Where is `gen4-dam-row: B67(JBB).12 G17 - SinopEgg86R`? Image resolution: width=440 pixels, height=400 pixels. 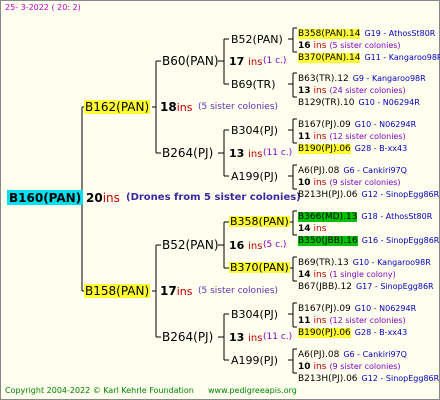
gen4-dam-row: B67(JBB).12 G17 - SinopEgg86R is located at coordinates (366, 284).